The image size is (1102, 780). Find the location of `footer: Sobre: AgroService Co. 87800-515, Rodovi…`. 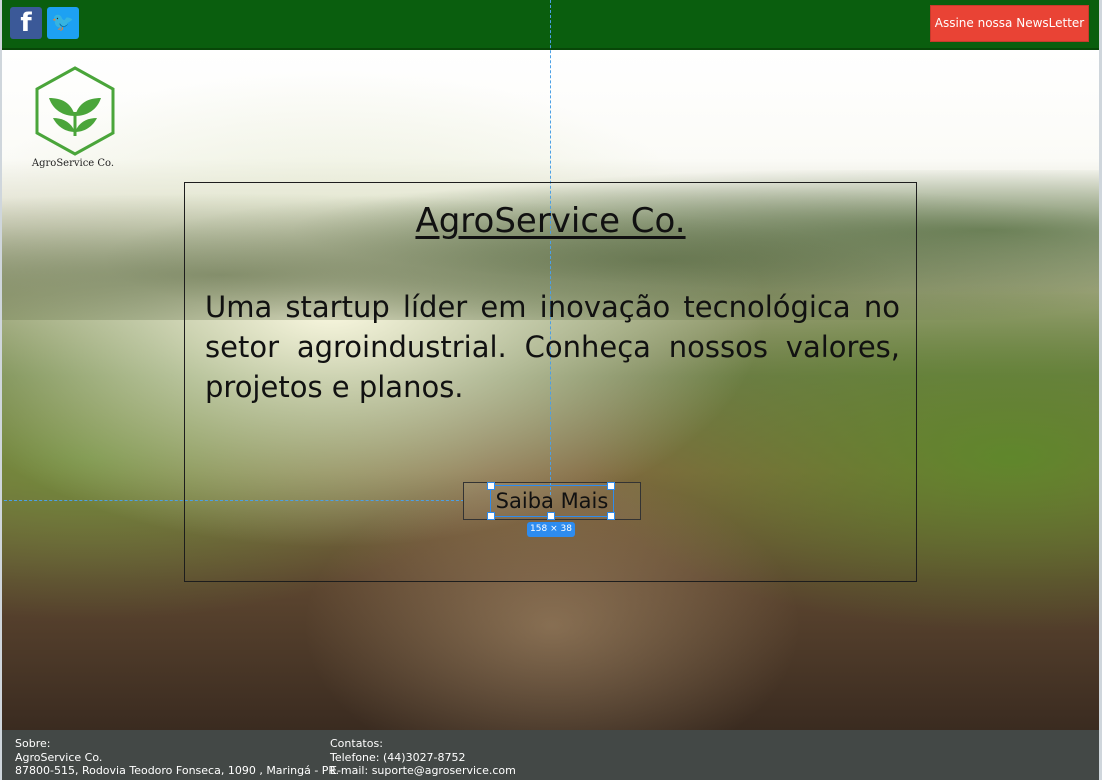

footer: Sobre: AgroService Co. 87800-515, Rodovi… is located at coordinates (550, 755).